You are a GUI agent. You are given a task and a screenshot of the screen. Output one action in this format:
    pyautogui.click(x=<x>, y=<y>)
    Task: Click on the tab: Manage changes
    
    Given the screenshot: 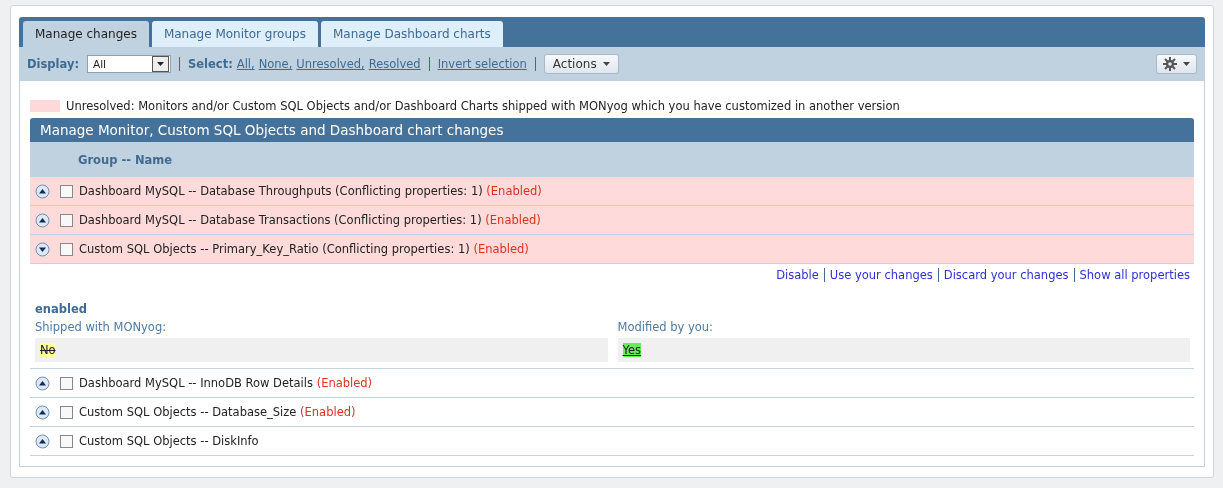 What is the action you would take?
    pyautogui.click(x=86, y=34)
    